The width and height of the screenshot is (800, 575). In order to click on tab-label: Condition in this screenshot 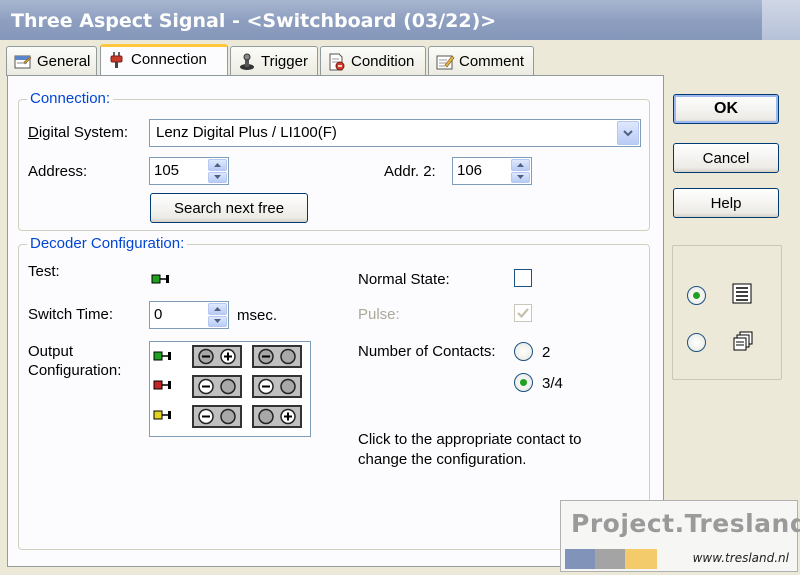, I will do `click(383, 61)`.